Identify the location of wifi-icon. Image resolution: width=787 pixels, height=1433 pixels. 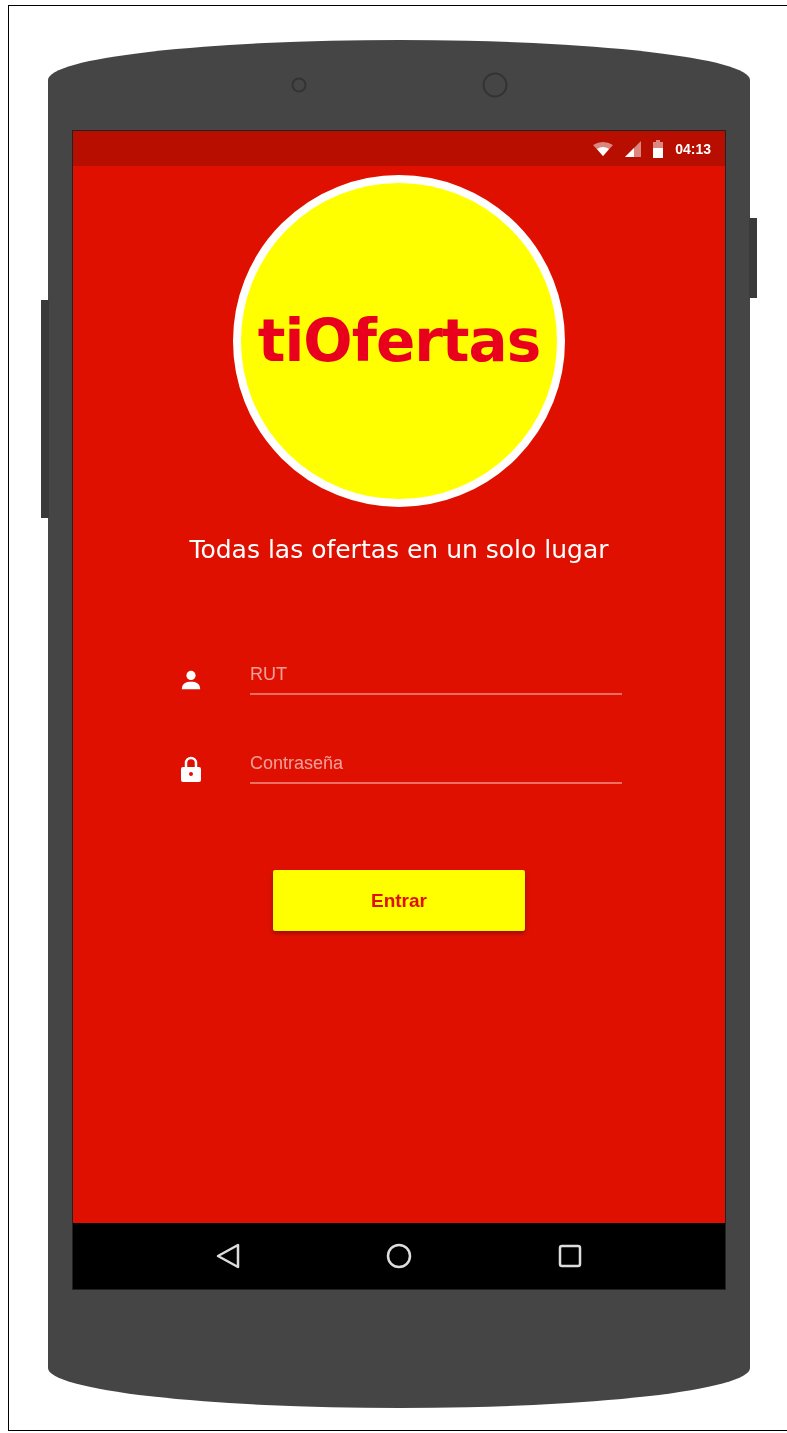
(603, 148).